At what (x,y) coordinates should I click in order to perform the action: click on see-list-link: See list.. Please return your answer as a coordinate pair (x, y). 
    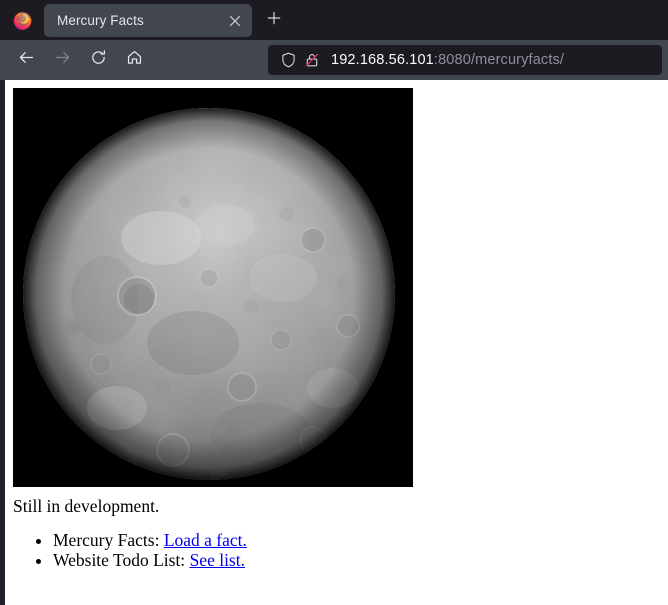
    Looking at the image, I should click on (217, 560).